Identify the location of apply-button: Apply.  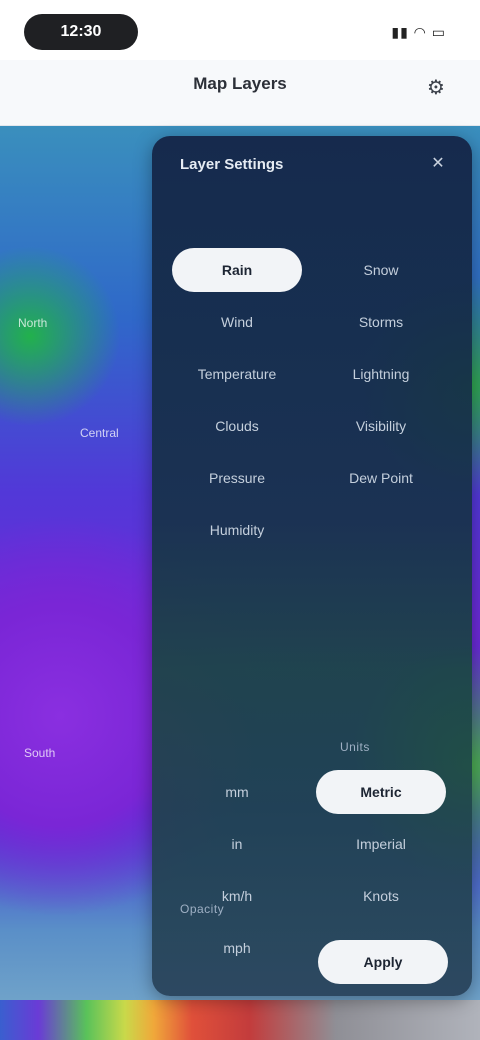
(383, 962).